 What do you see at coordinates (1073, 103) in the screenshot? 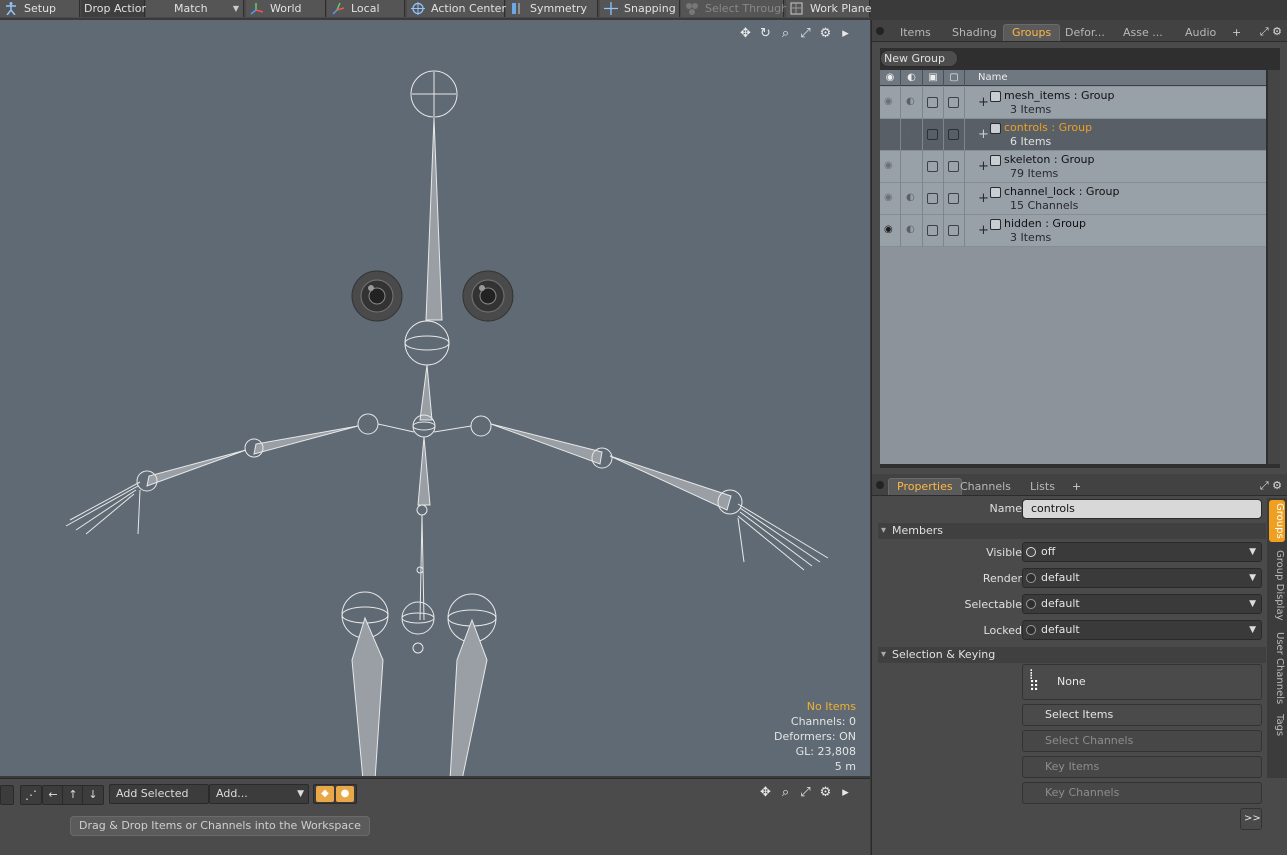
I see `group-row: ◉ ◐ + mesh_items : Group 3 Items` at bounding box center [1073, 103].